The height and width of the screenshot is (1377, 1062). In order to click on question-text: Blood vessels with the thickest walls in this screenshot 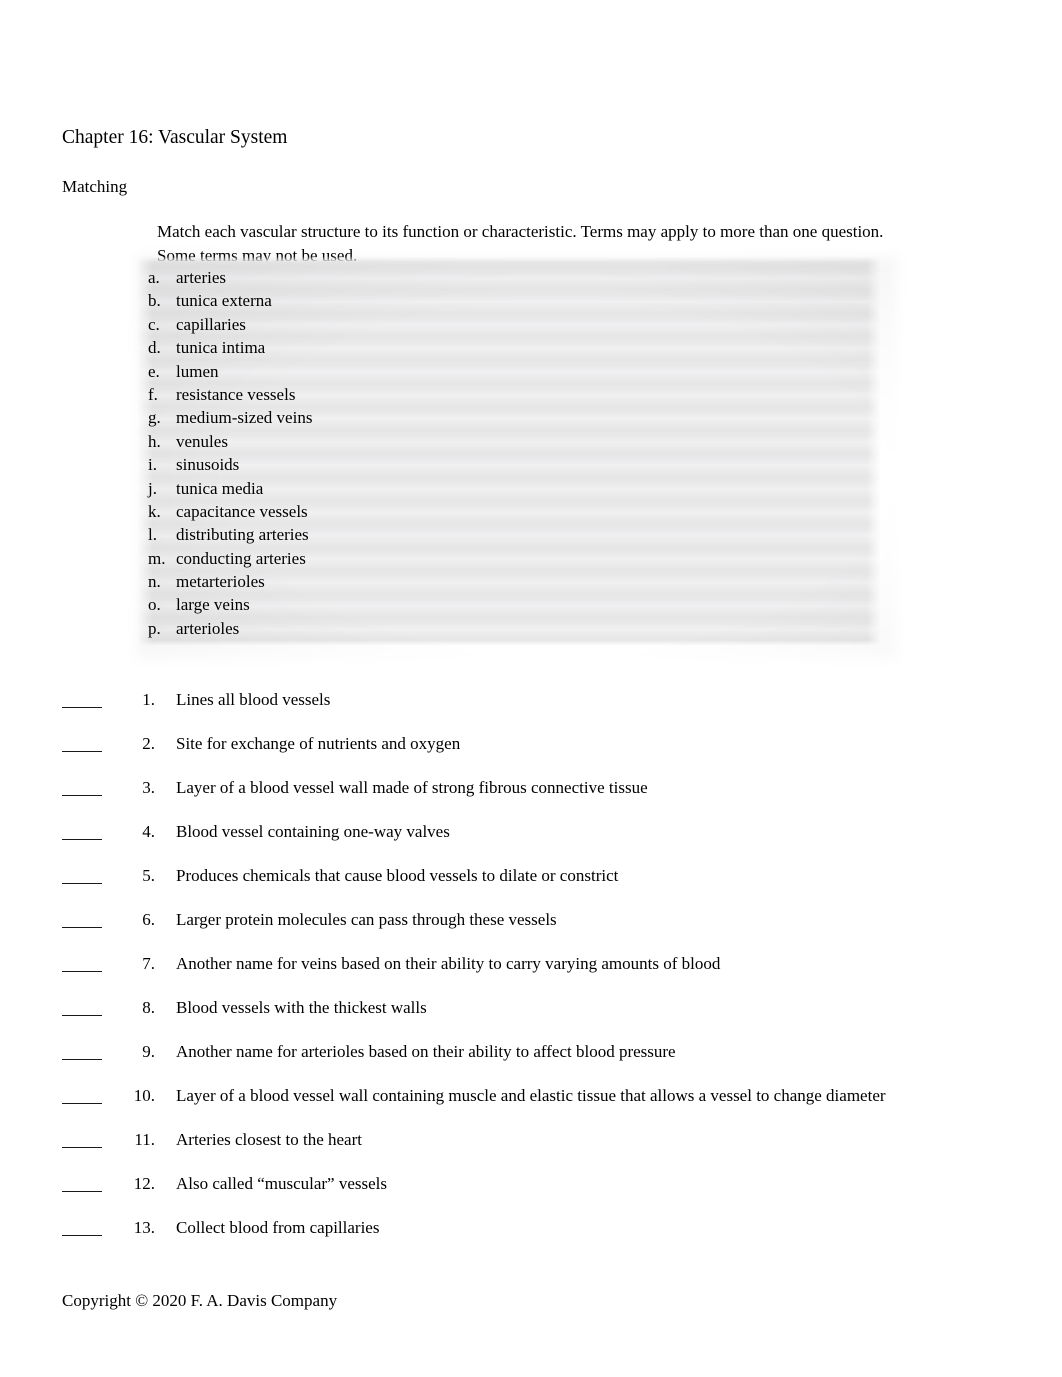, I will do `click(301, 1007)`.